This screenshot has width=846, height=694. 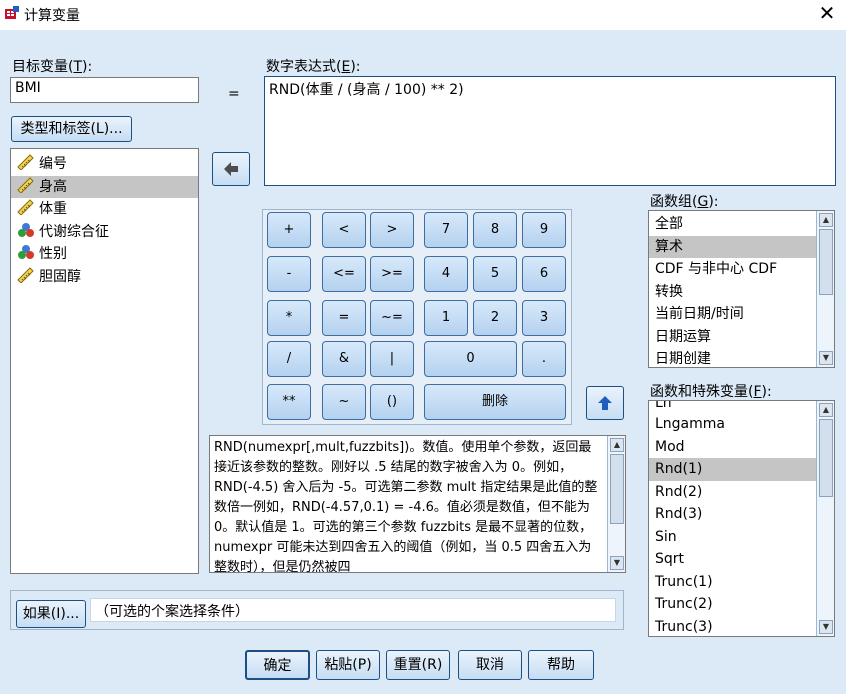 What do you see at coordinates (53, 254) in the screenshot?
I see `variable-item-label: 性别` at bounding box center [53, 254].